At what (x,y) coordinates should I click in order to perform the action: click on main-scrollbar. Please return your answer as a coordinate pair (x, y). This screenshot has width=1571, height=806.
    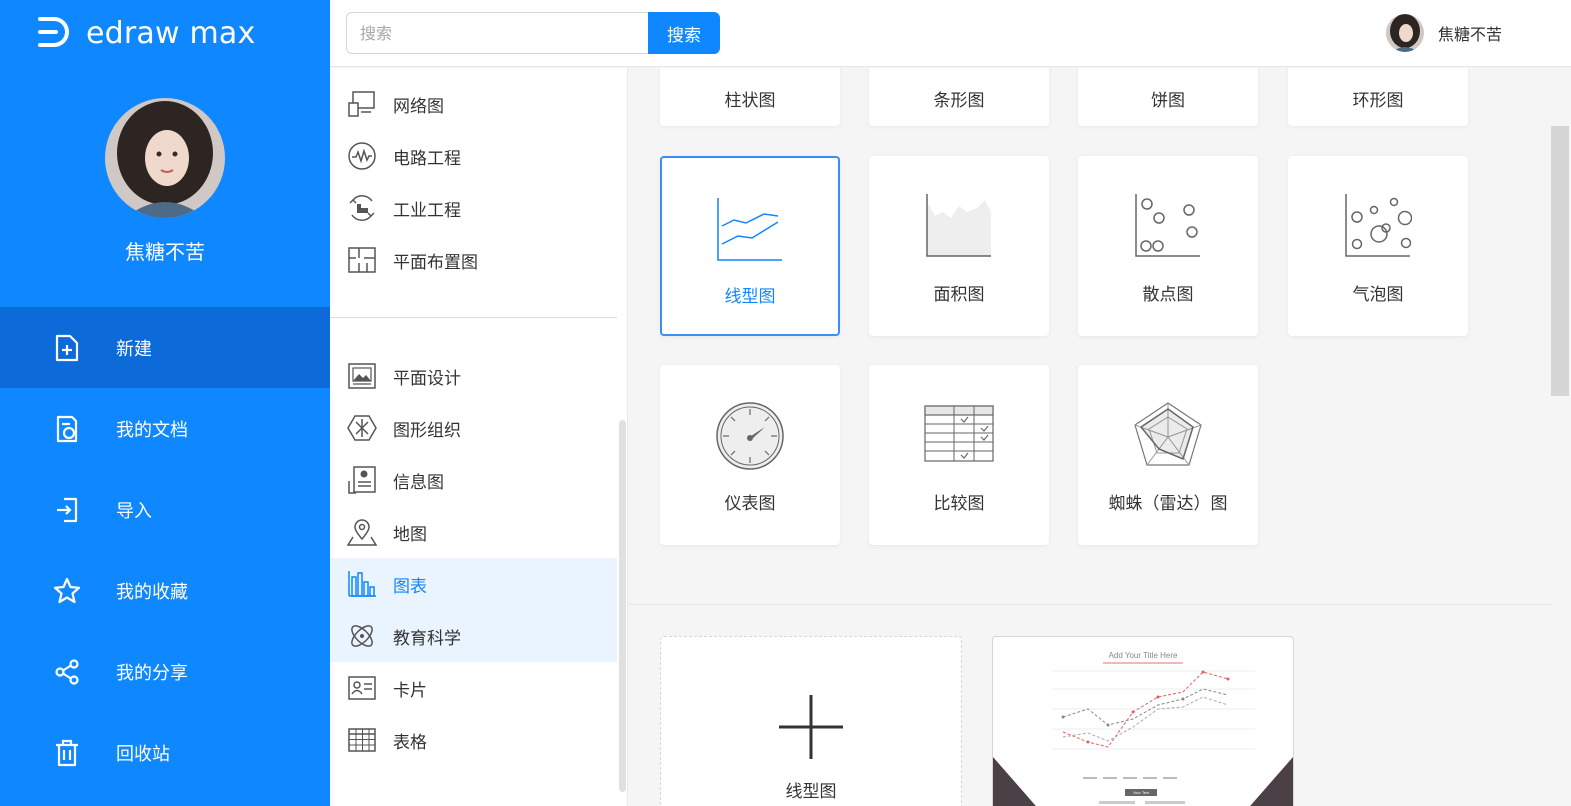
    Looking at the image, I should click on (1560, 261).